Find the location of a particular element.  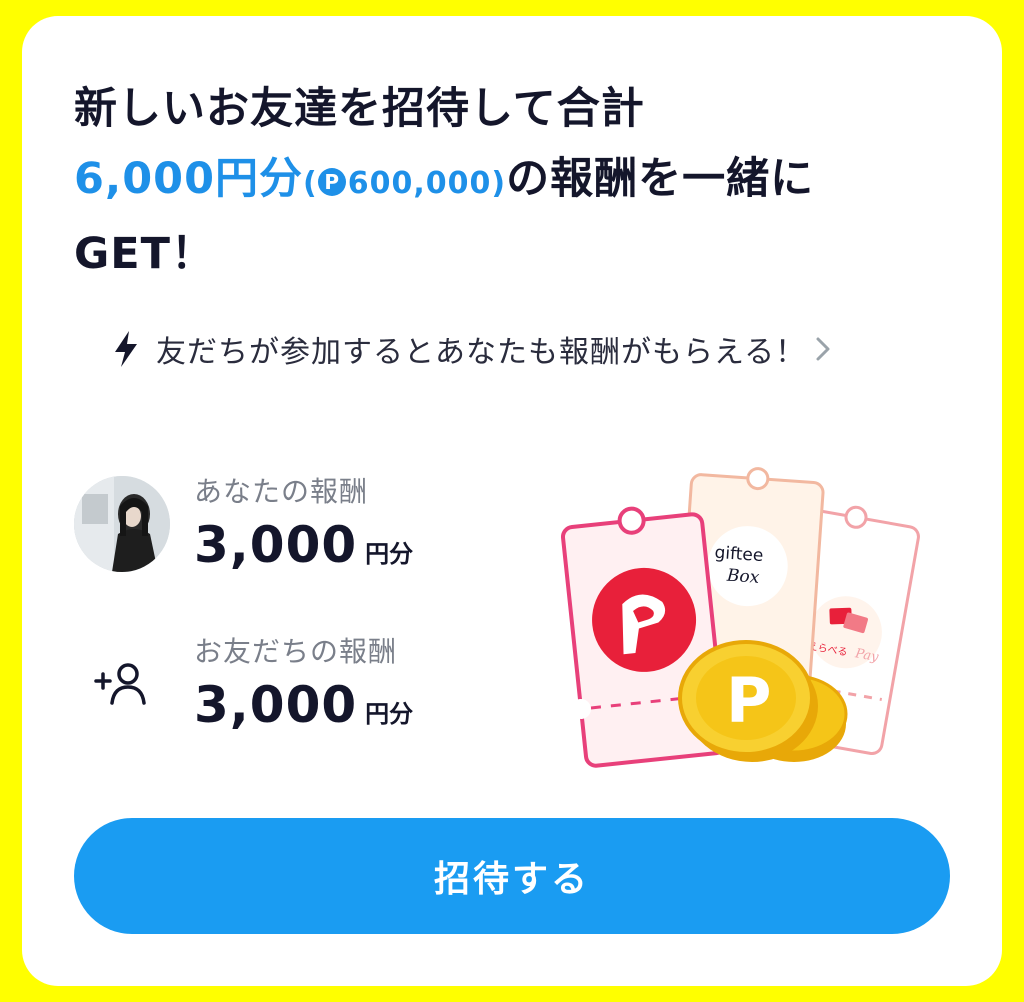

add-friend-icon is located at coordinates (122, 684).